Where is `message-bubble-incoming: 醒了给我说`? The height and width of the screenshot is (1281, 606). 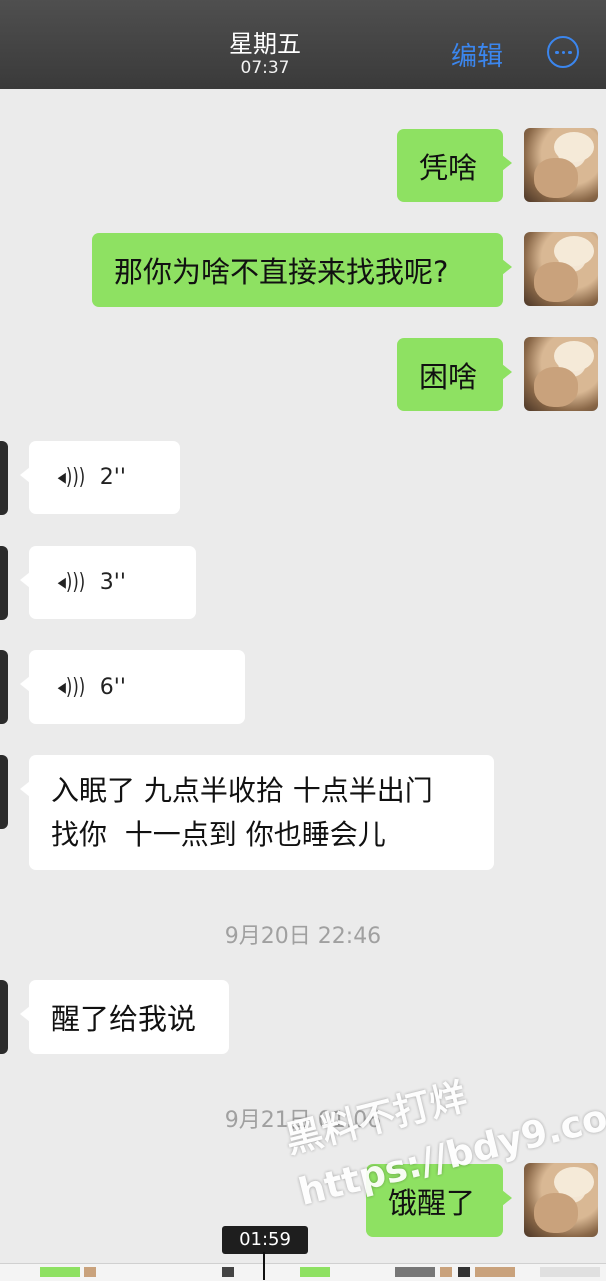 message-bubble-incoming: 醒了给我说 is located at coordinates (124, 1017).